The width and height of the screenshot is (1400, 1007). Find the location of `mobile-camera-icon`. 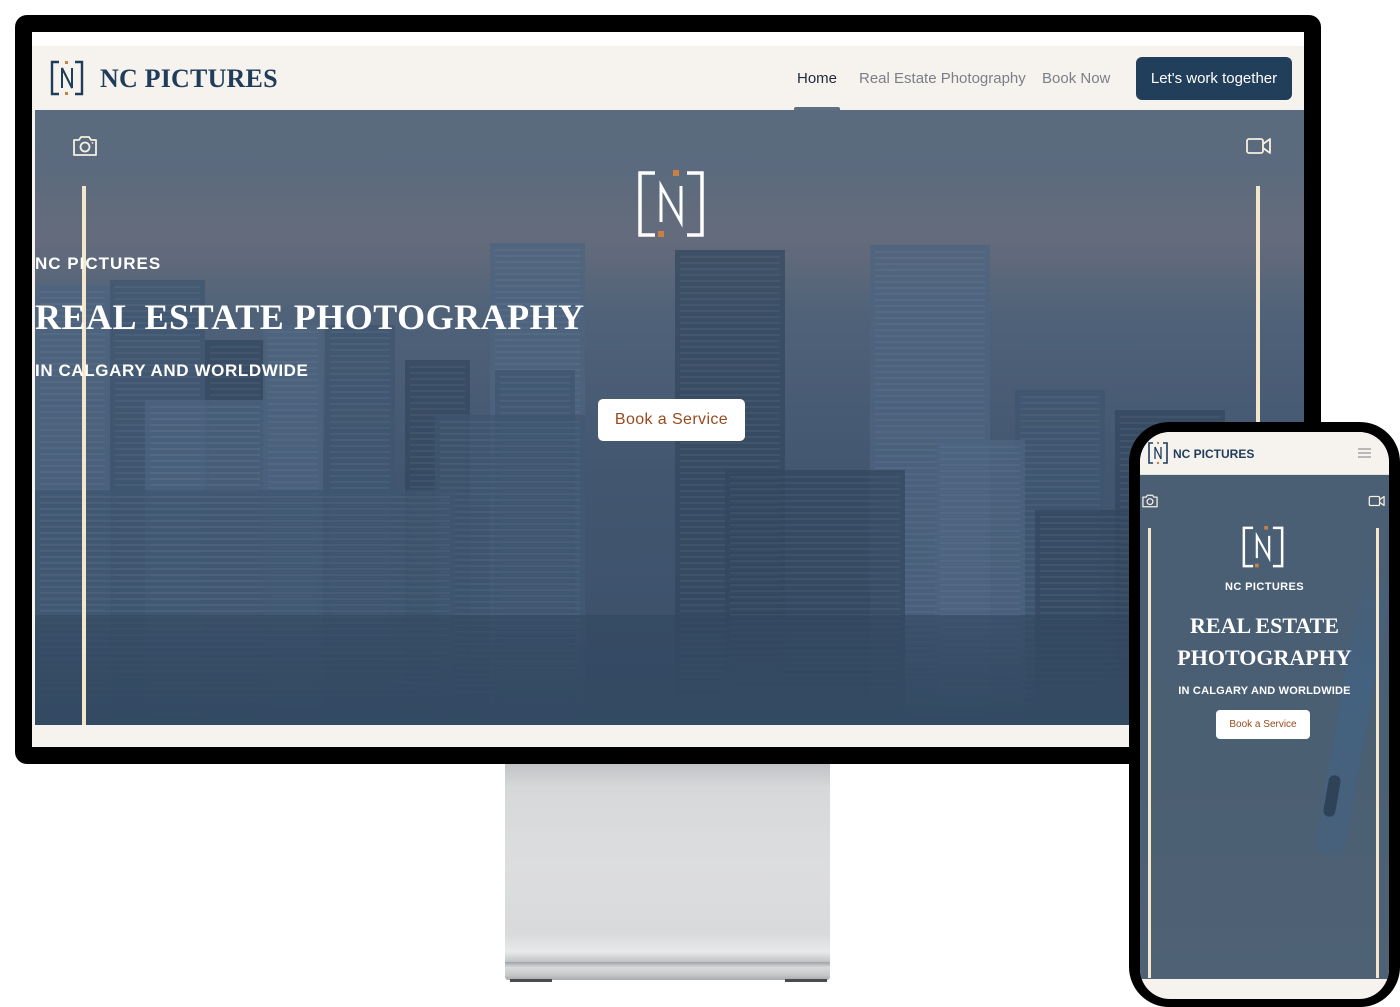

mobile-camera-icon is located at coordinates (1150, 501).